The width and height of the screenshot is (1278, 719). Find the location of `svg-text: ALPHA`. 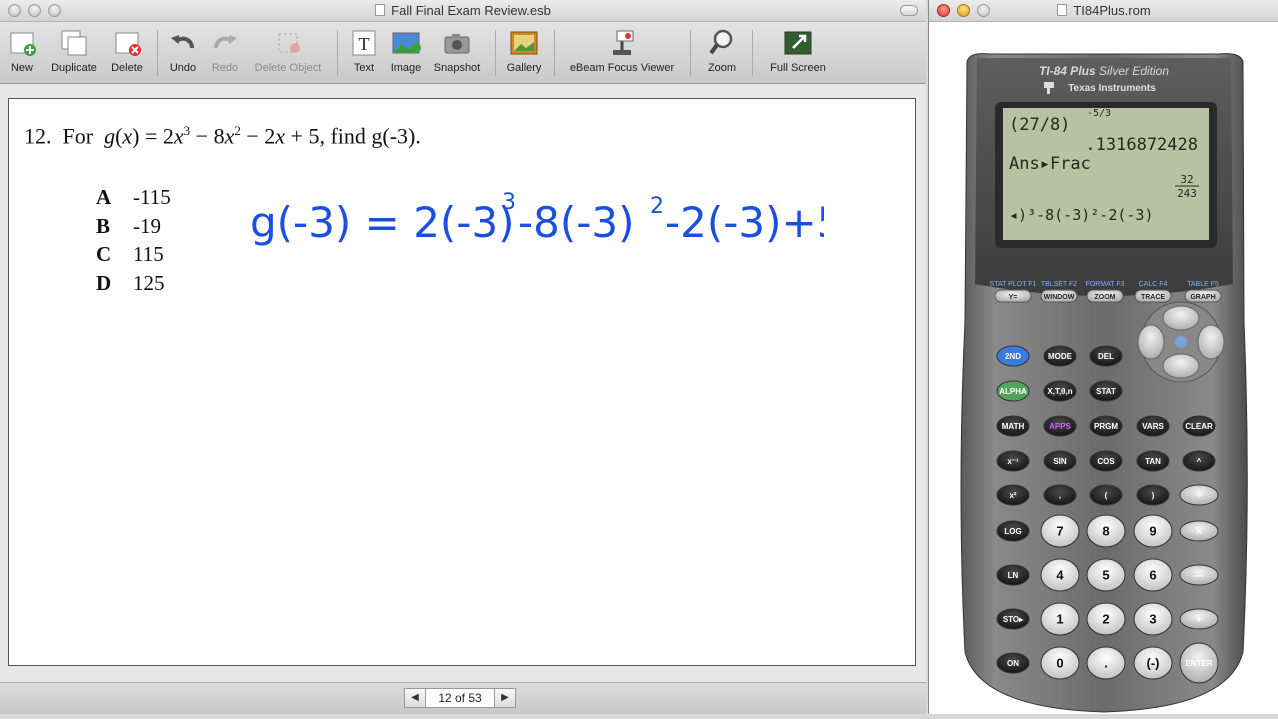

svg-text: ALPHA is located at coordinates (1013, 391).